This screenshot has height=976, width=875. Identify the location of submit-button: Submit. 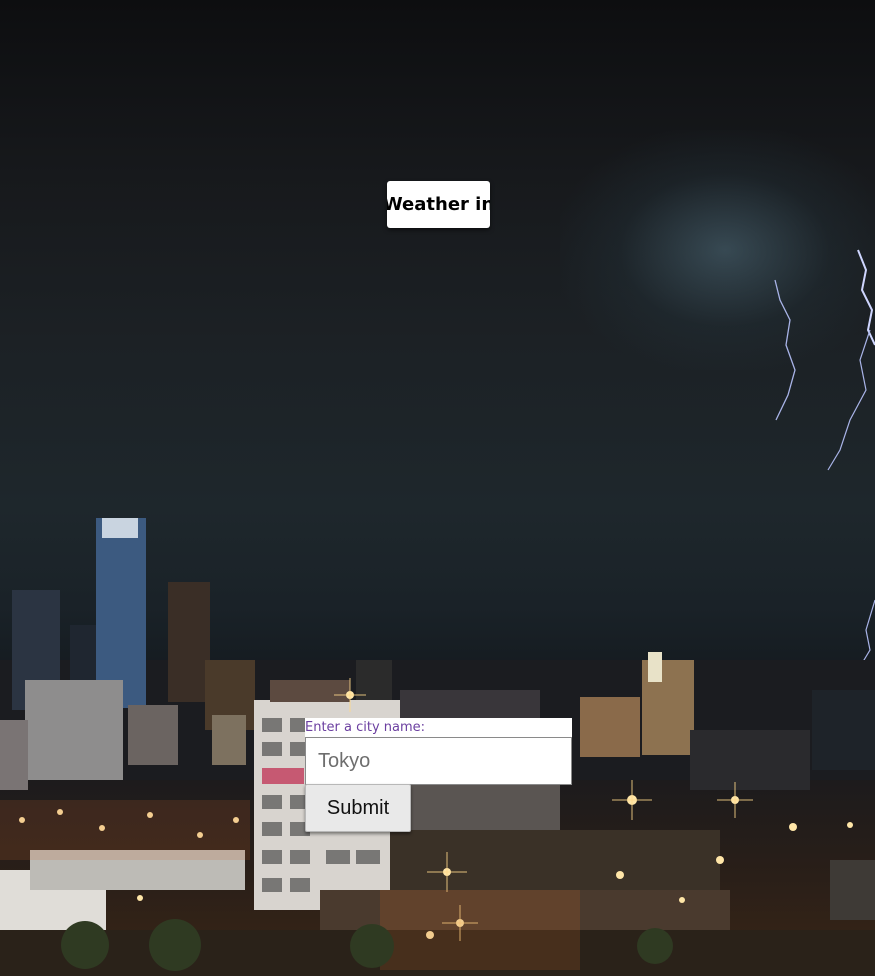
(358, 808).